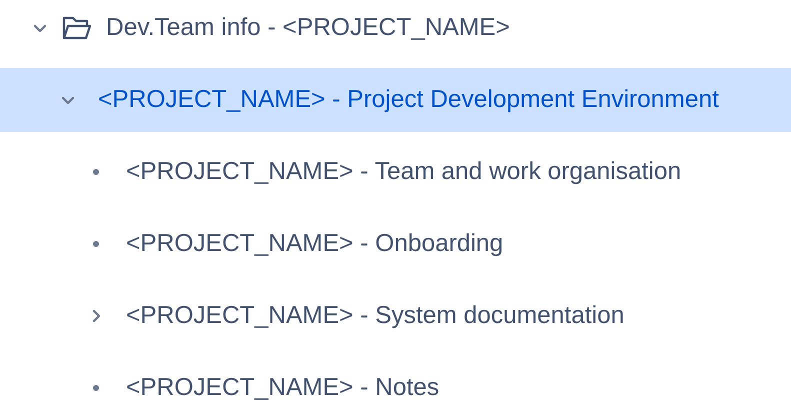 The width and height of the screenshot is (791, 403). What do you see at coordinates (395, 172) in the screenshot?
I see `tree-item: <PROJECT_NAME> - Team and work organisation` at bounding box center [395, 172].